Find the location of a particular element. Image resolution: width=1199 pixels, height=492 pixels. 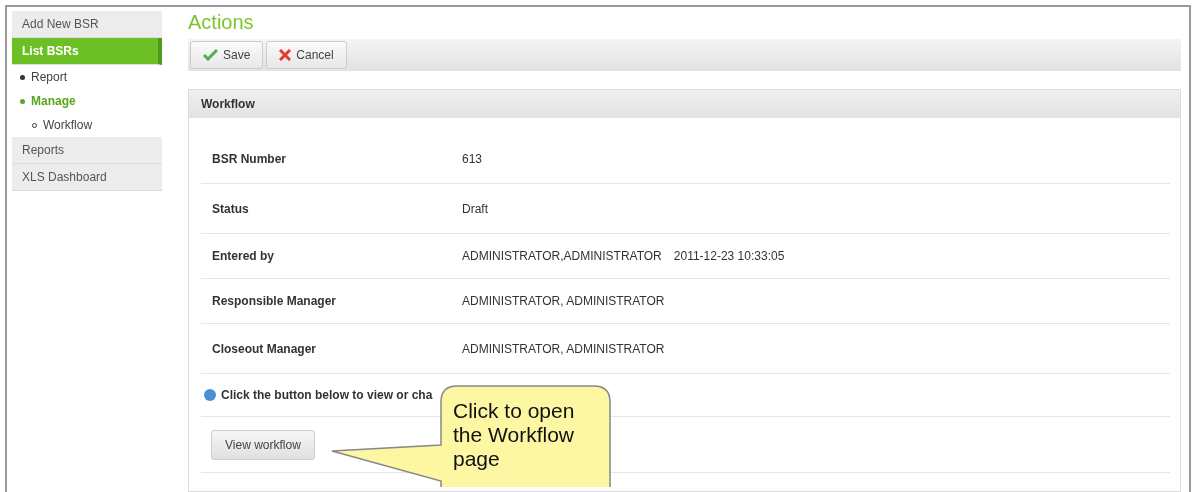

field-label: Entered by is located at coordinates (243, 256).